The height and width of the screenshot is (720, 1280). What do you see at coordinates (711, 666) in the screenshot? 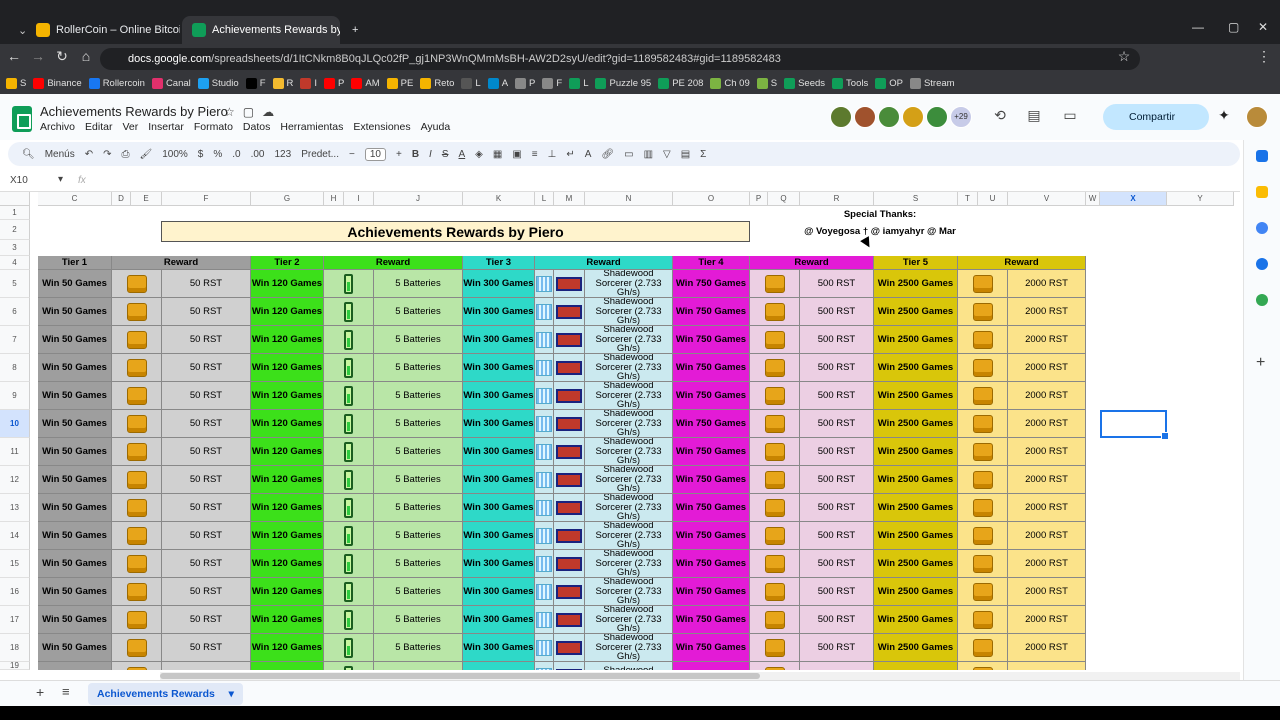
I see `tier4-cell` at bounding box center [711, 666].